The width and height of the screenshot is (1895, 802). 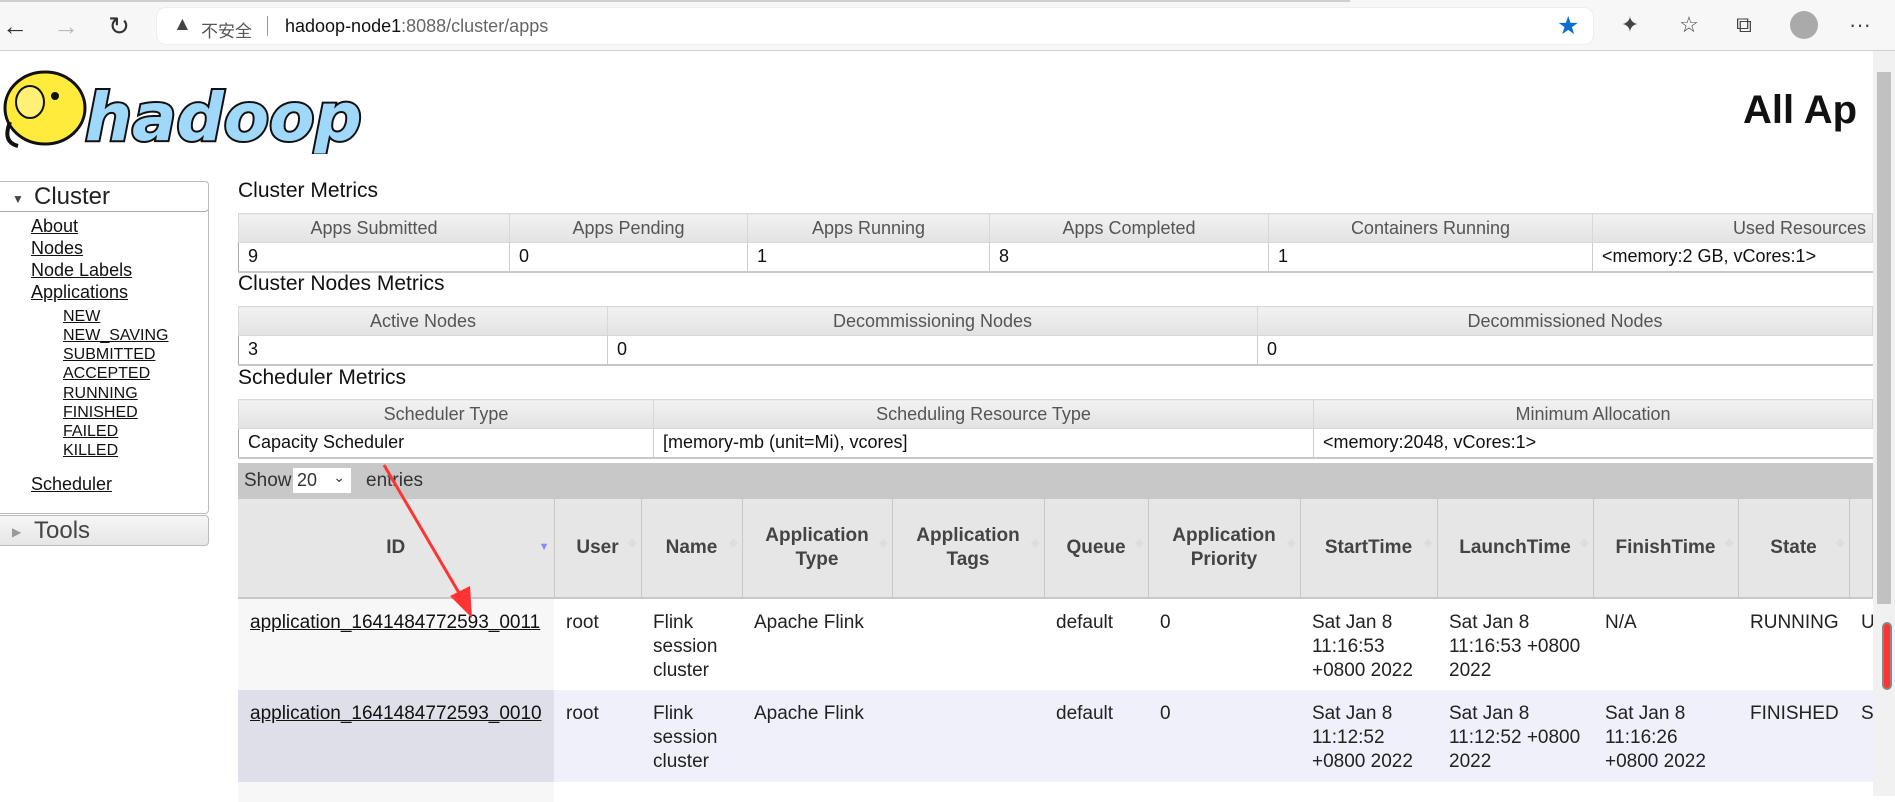 What do you see at coordinates (54, 226) in the screenshot?
I see `sidebar-item-about: About` at bounding box center [54, 226].